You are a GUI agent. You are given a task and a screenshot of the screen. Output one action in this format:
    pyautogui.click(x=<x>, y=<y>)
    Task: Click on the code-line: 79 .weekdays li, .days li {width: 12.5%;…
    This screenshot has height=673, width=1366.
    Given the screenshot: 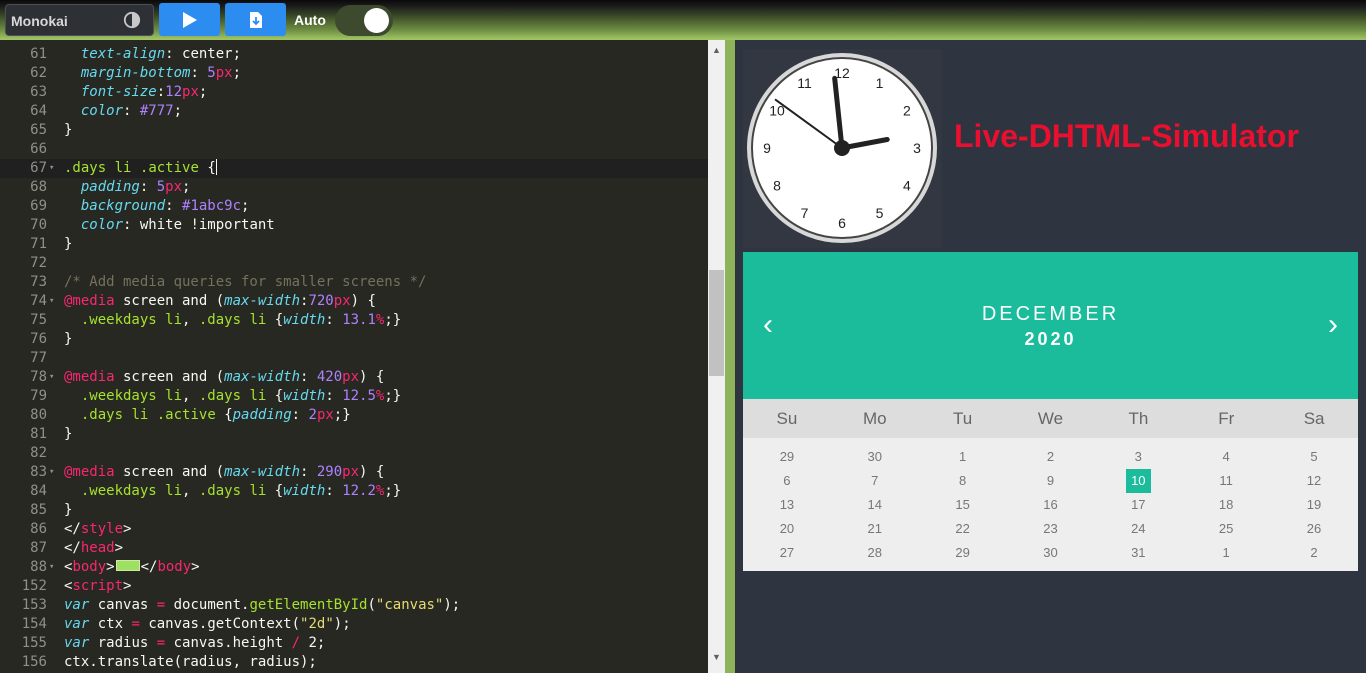 What is the action you would take?
    pyautogui.click(x=354, y=396)
    